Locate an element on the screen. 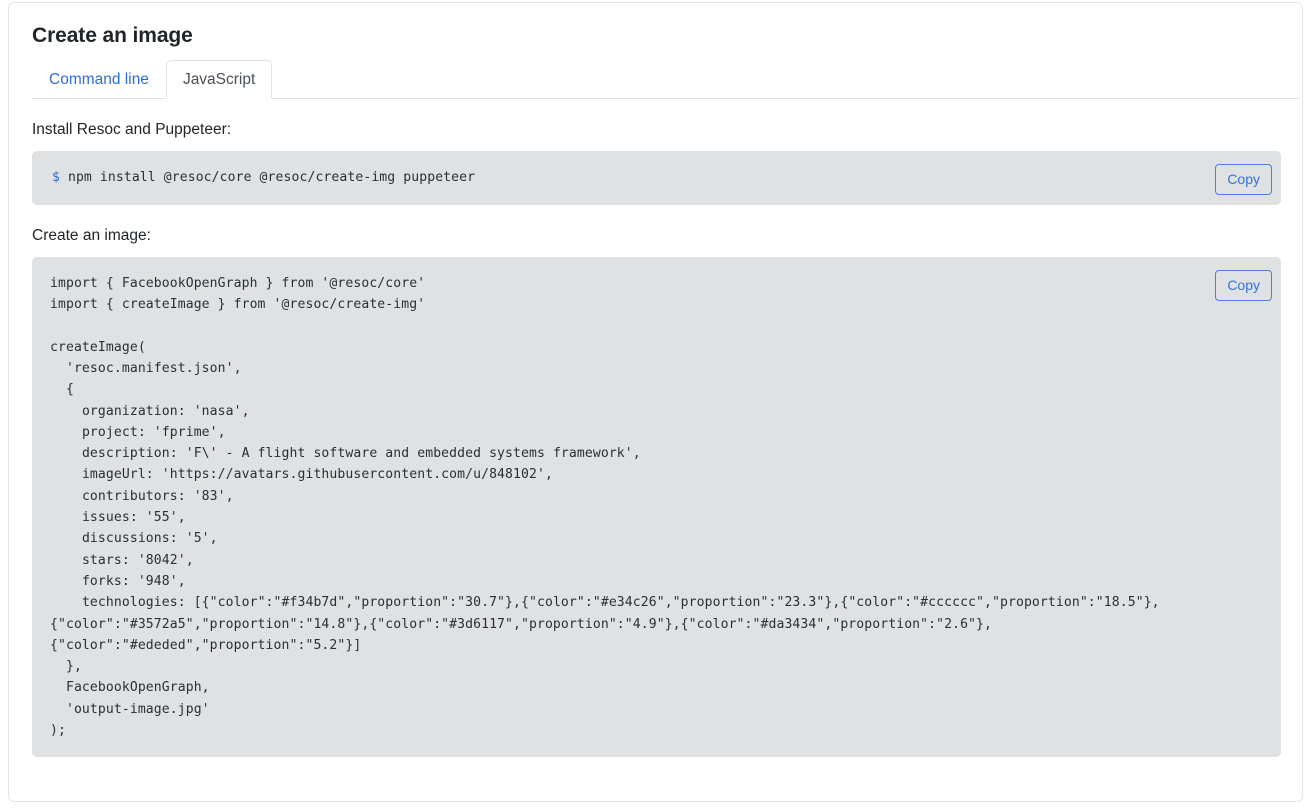 The image size is (1311, 810). page-title: Create an image is located at coordinates (112, 35).